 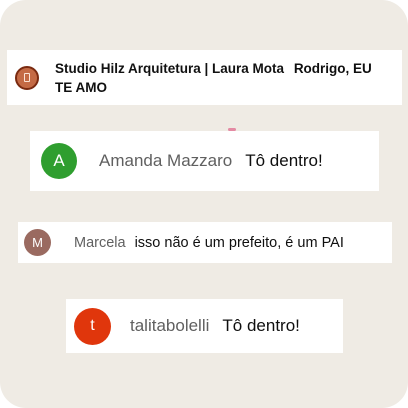 I want to click on door-icon, so click(x=27, y=77).